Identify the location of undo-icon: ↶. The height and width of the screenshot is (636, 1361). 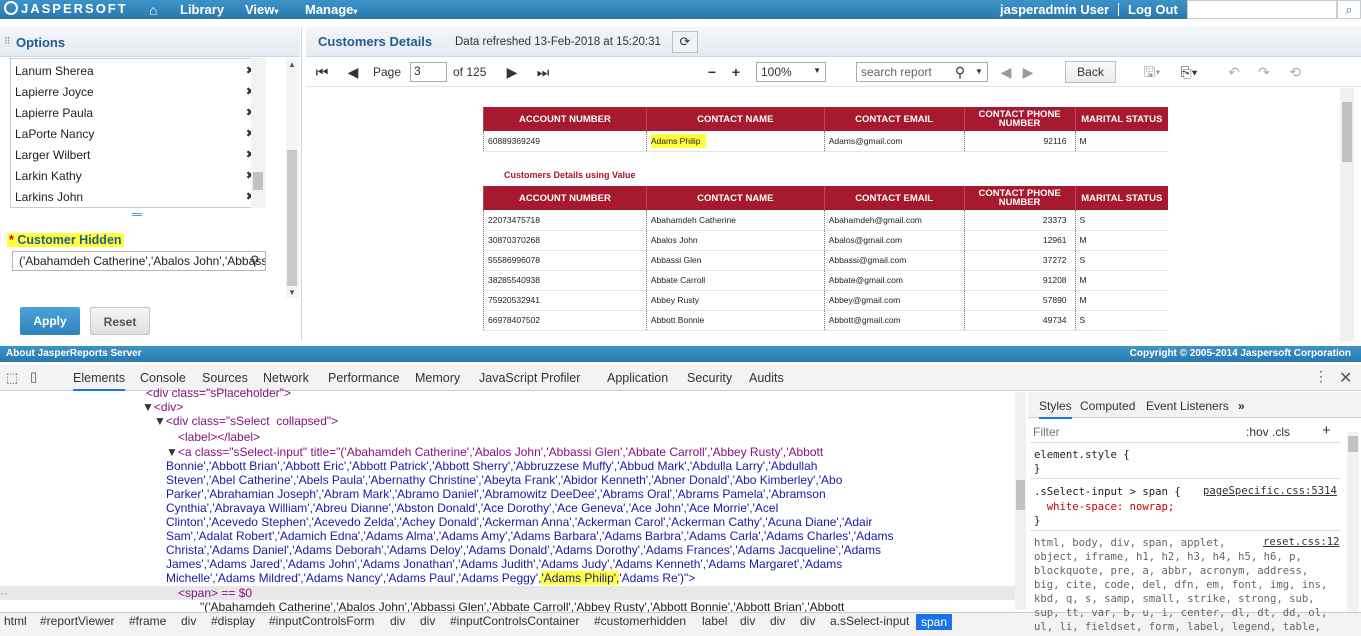
(1234, 72).